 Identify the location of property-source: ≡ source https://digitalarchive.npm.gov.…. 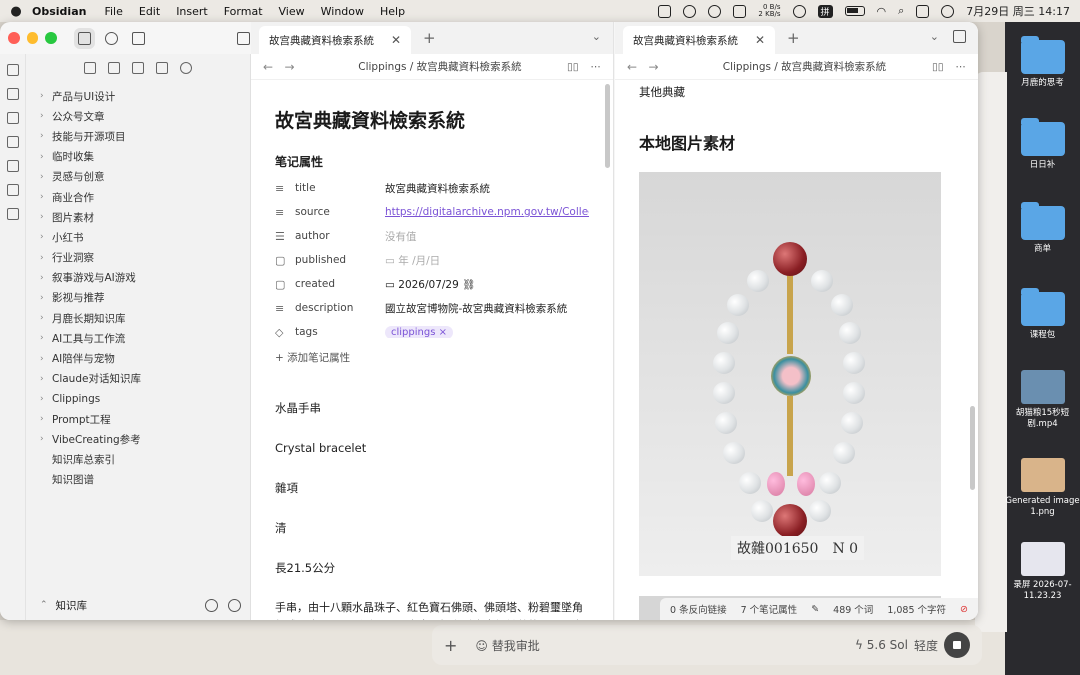
(432, 212).